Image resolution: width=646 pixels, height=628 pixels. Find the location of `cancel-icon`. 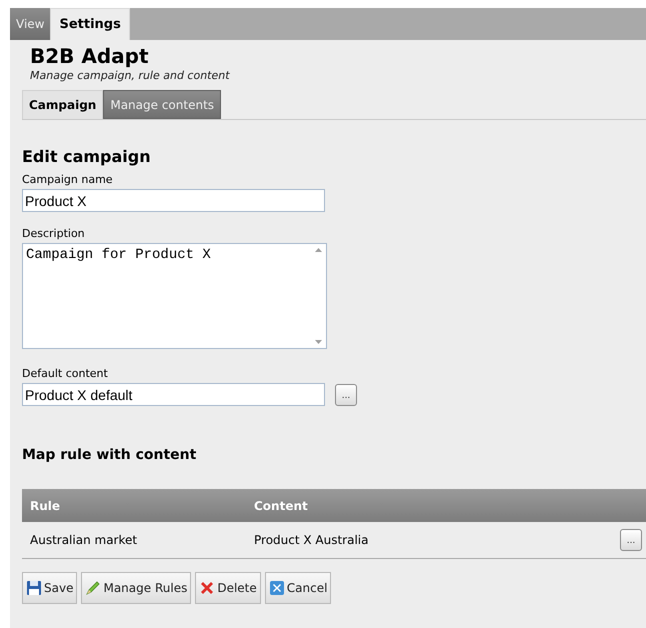

cancel-icon is located at coordinates (276, 588).